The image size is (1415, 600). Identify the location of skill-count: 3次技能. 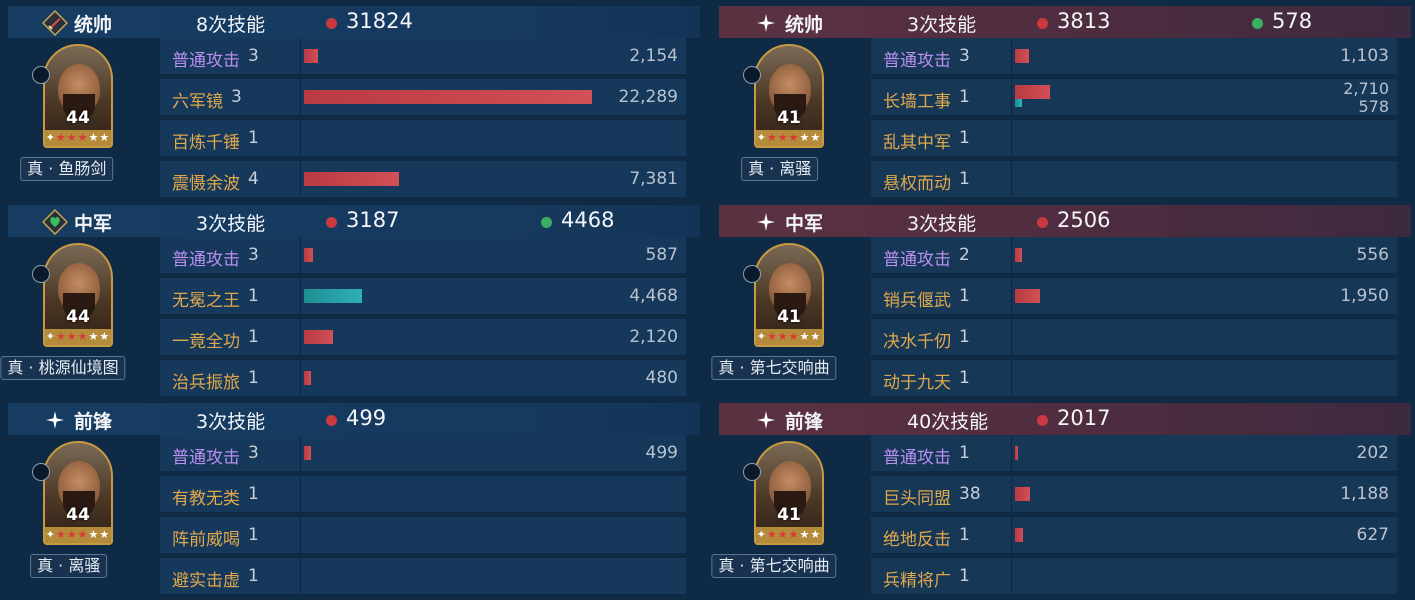
(231, 422).